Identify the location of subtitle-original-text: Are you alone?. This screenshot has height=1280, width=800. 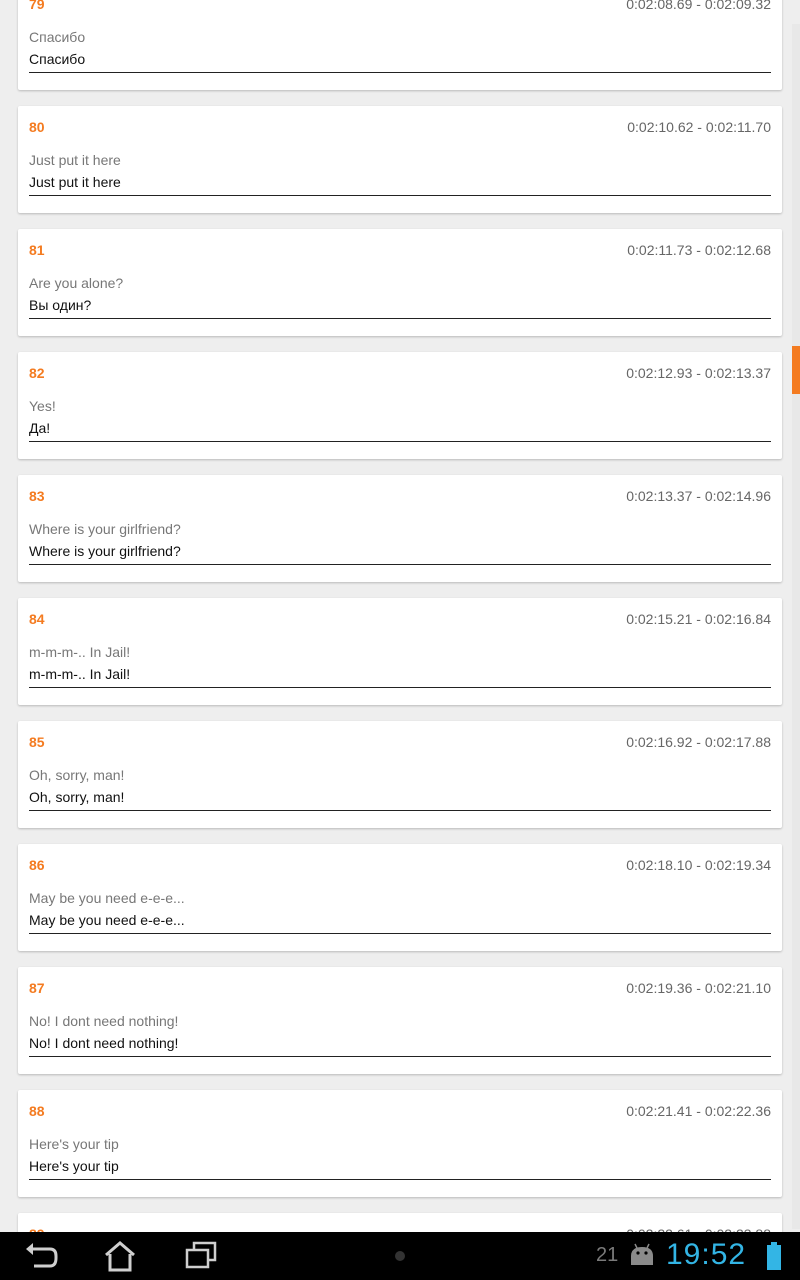
(76, 283).